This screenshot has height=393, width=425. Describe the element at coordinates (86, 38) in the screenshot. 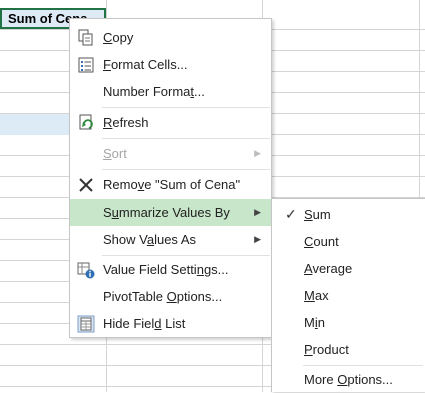

I see `copy-icon` at that location.